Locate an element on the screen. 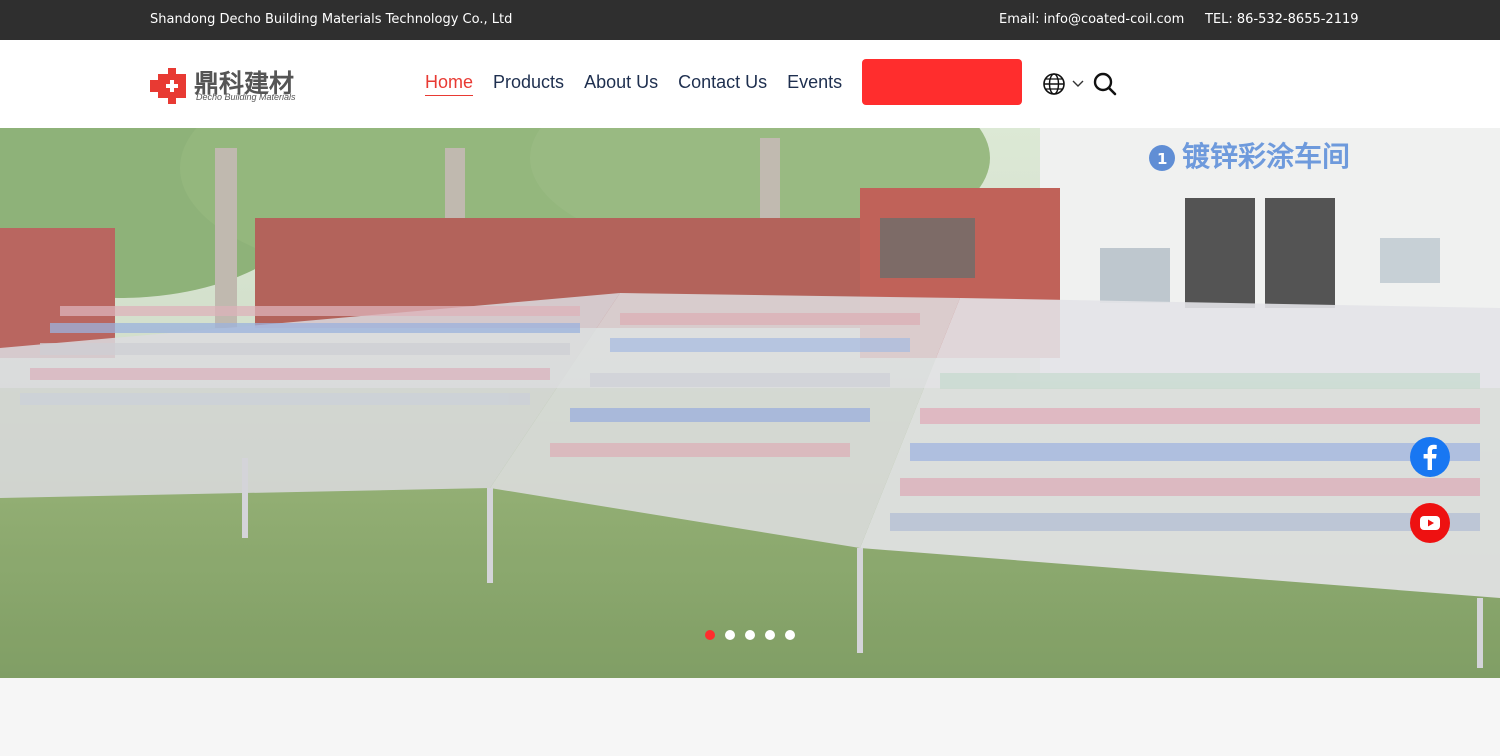  facebook-icon is located at coordinates (1430, 457).